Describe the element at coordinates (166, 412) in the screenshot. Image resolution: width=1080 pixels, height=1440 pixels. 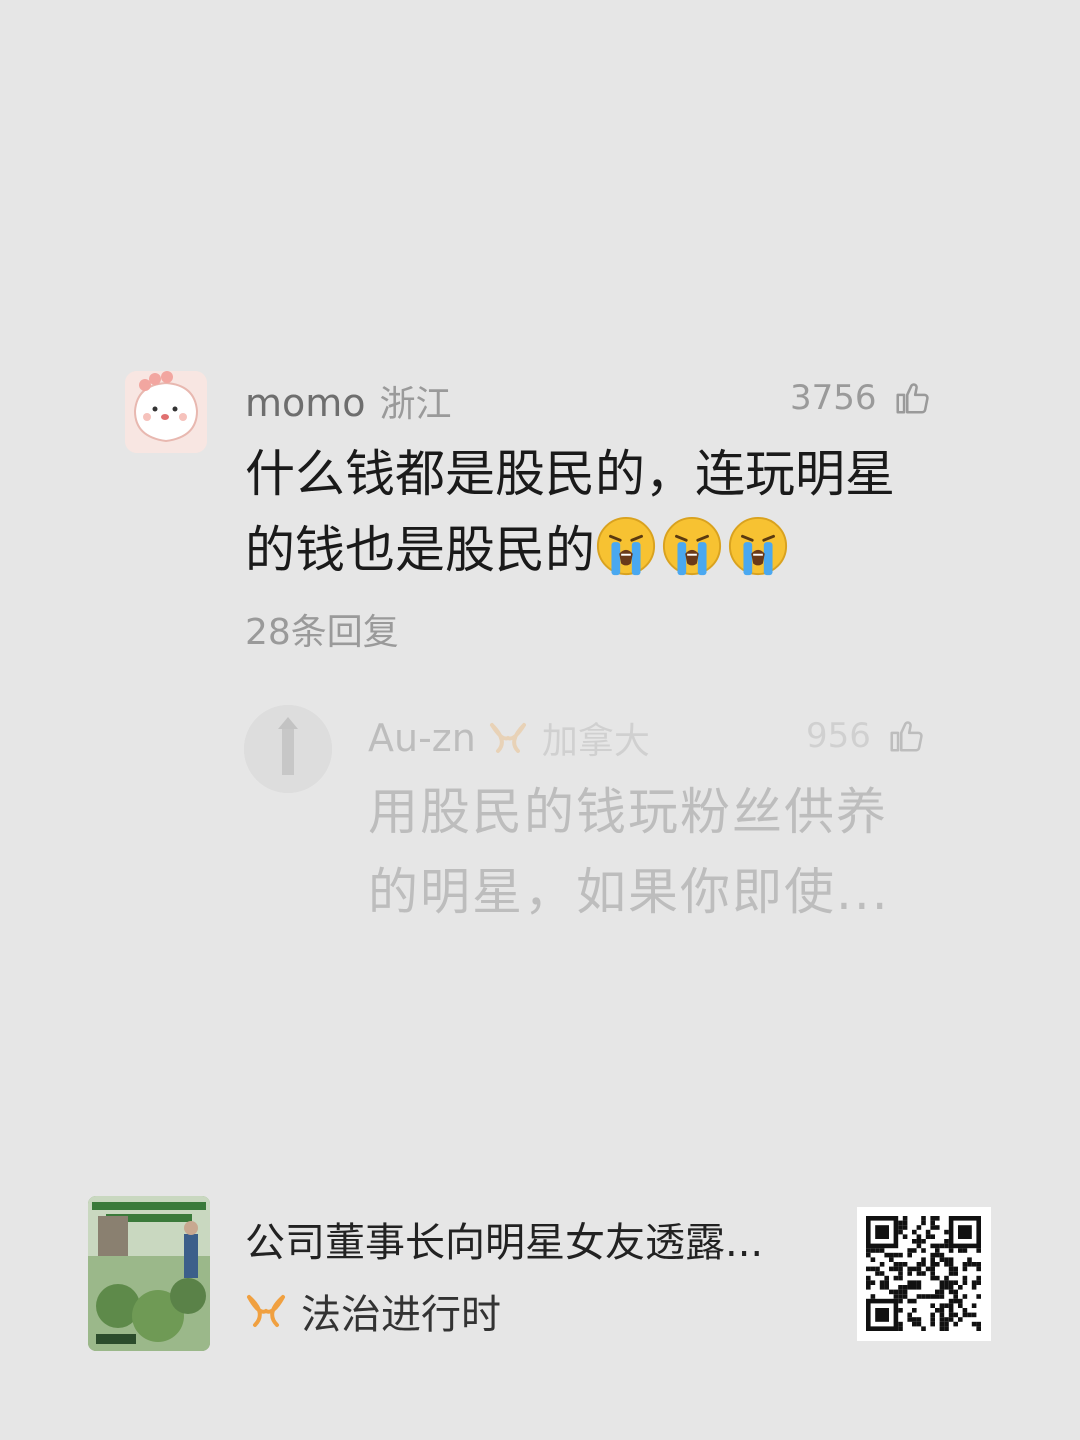
I see `avatar` at that location.